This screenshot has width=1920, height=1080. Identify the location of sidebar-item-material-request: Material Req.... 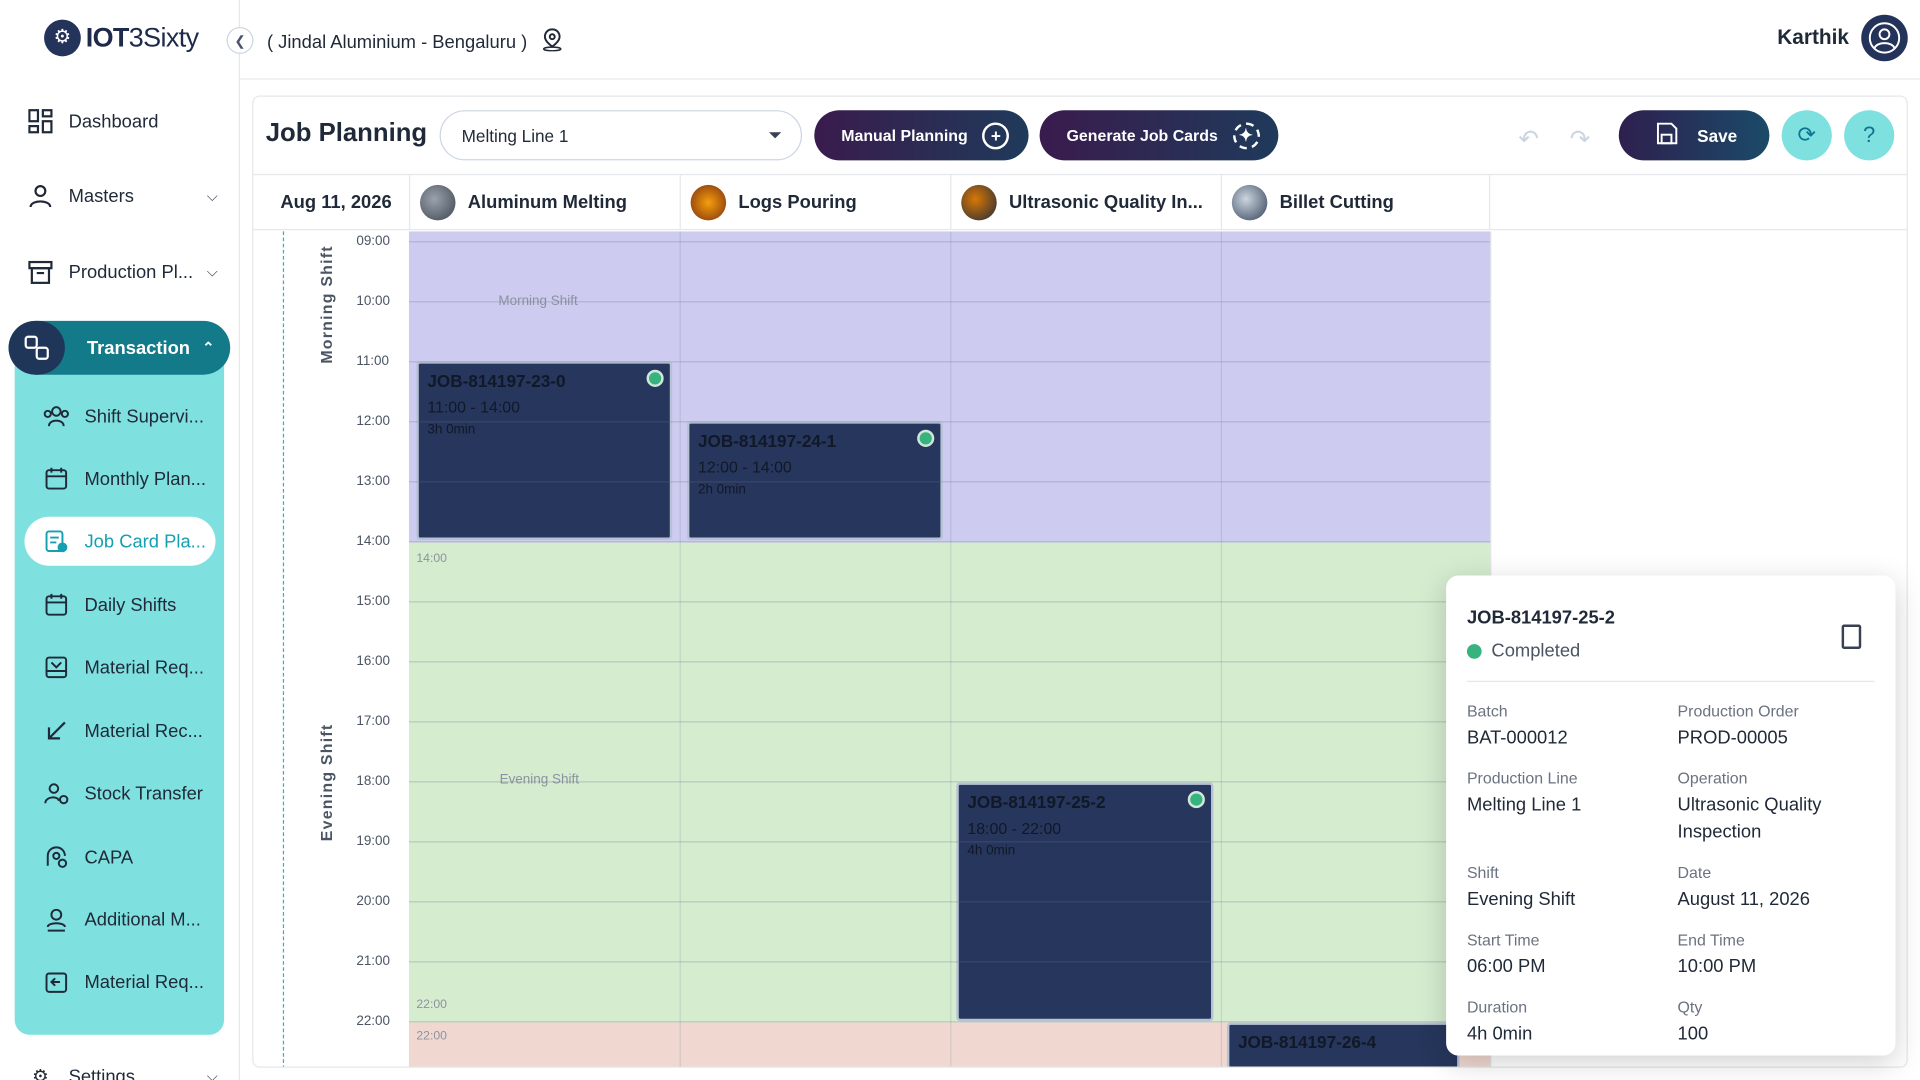
(119, 667).